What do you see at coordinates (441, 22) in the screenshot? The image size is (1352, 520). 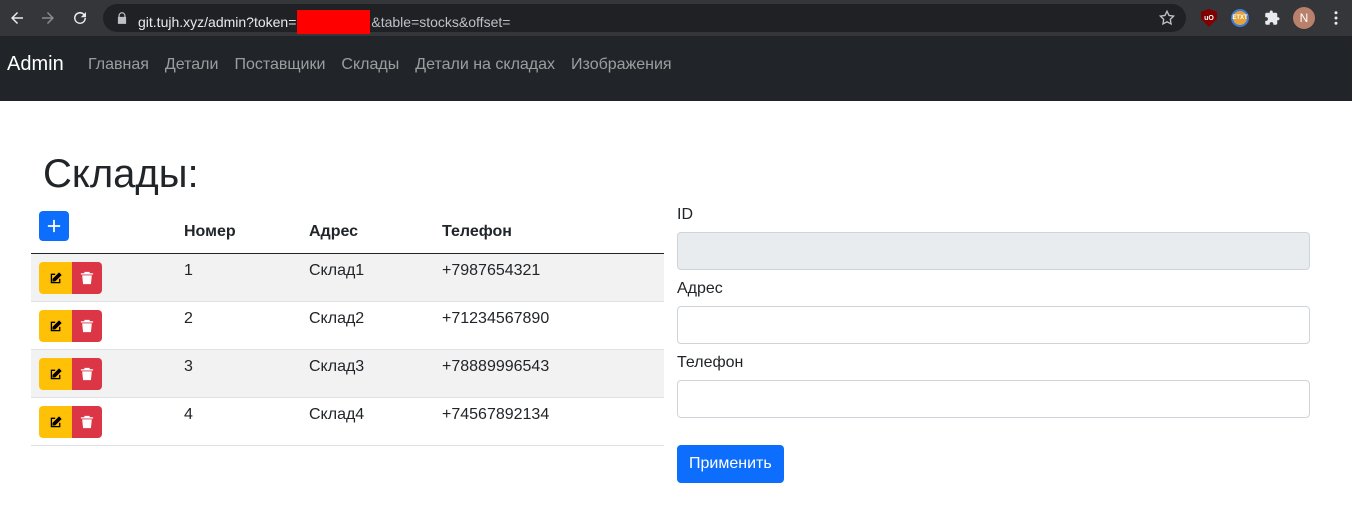 I see `url-suffix: &table=stocks&offset=` at bounding box center [441, 22].